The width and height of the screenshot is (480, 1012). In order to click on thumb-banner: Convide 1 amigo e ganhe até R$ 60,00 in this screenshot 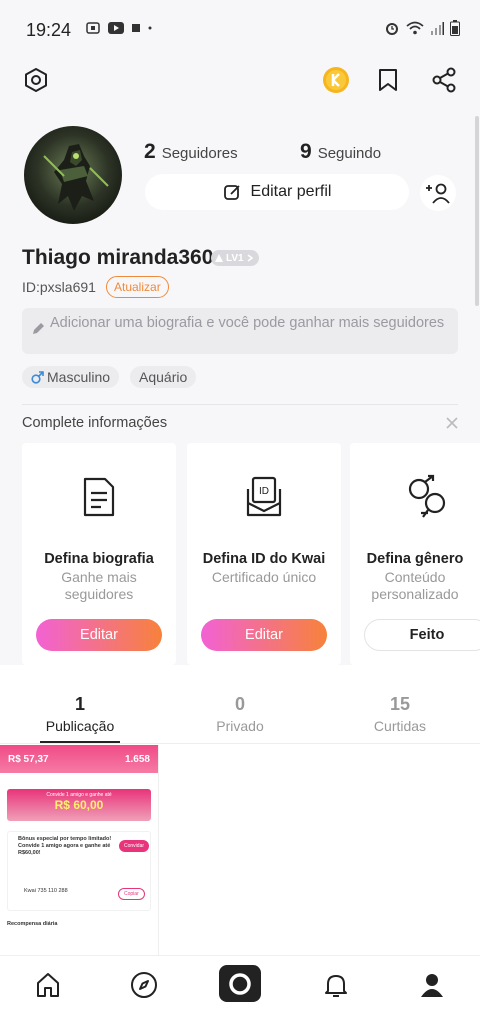, I will do `click(79, 805)`.